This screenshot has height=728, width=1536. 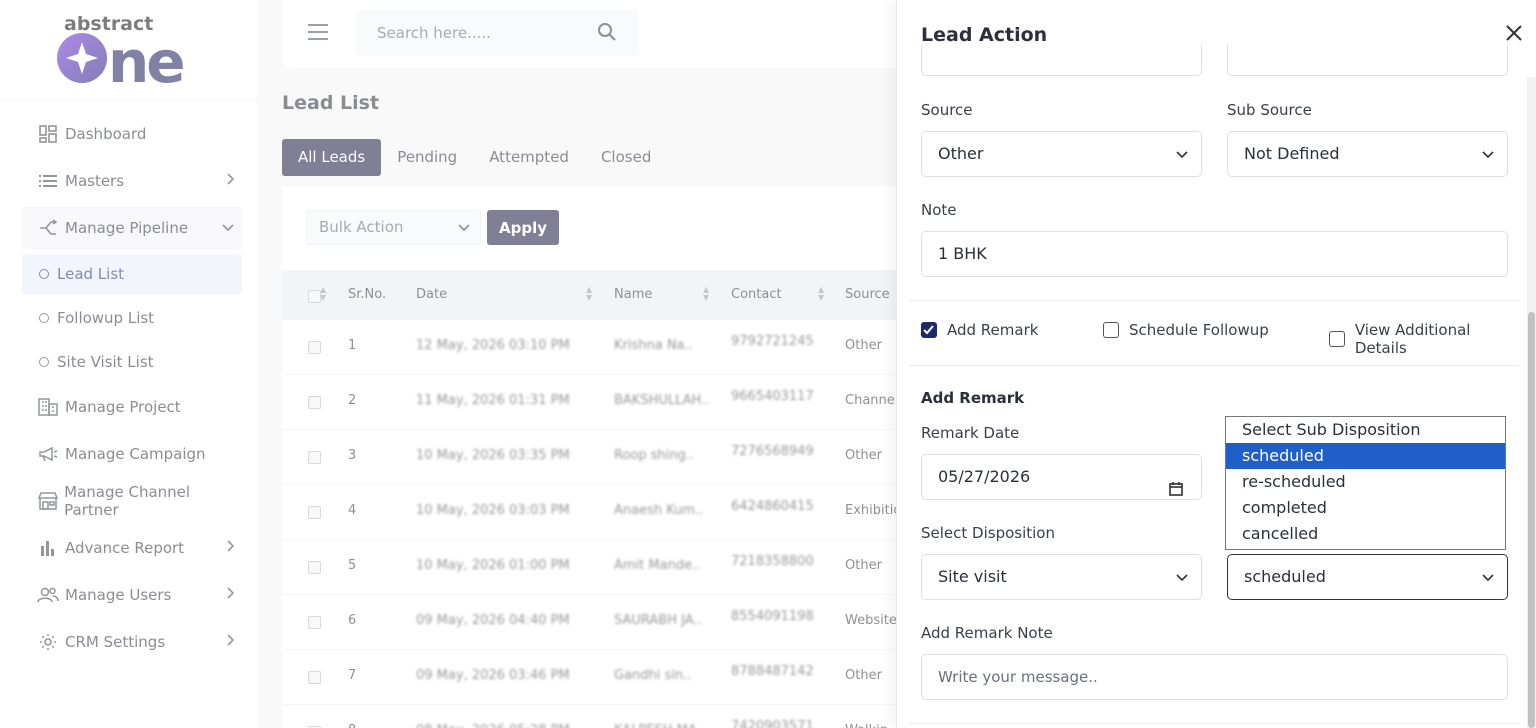 What do you see at coordinates (961, 153) in the screenshot?
I see `source-value: Other` at bounding box center [961, 153].